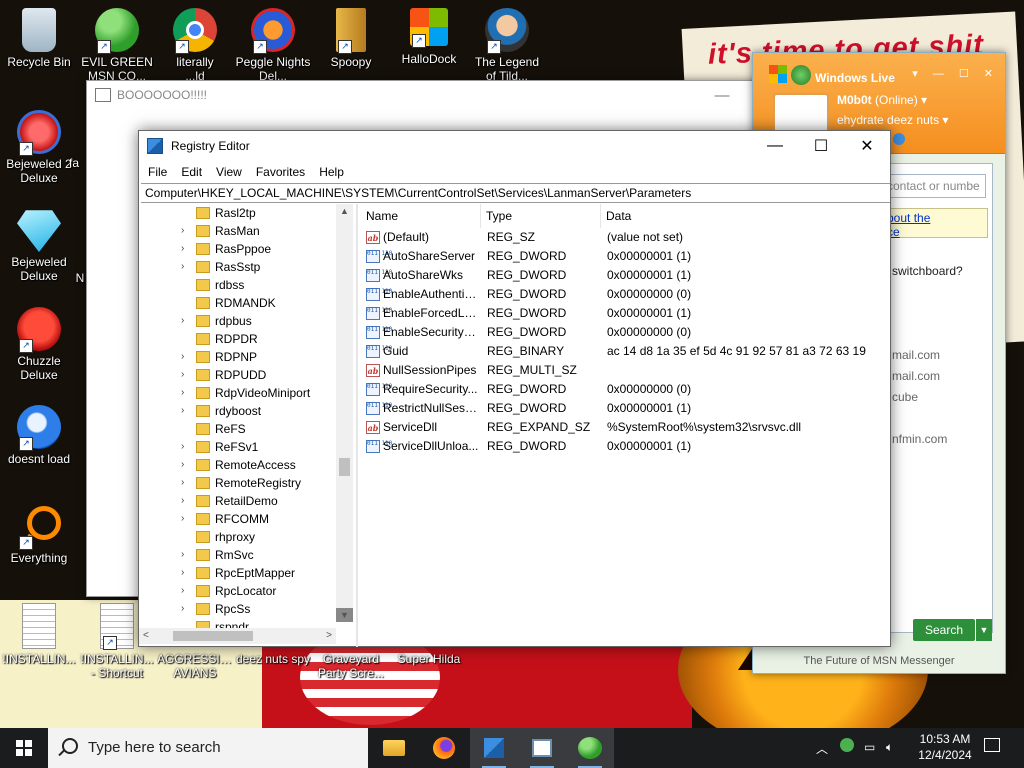  What do you see at coordinates (331, 172) in the screenshot?
I see `menu-help: Help` at bounding box center [331, 172].